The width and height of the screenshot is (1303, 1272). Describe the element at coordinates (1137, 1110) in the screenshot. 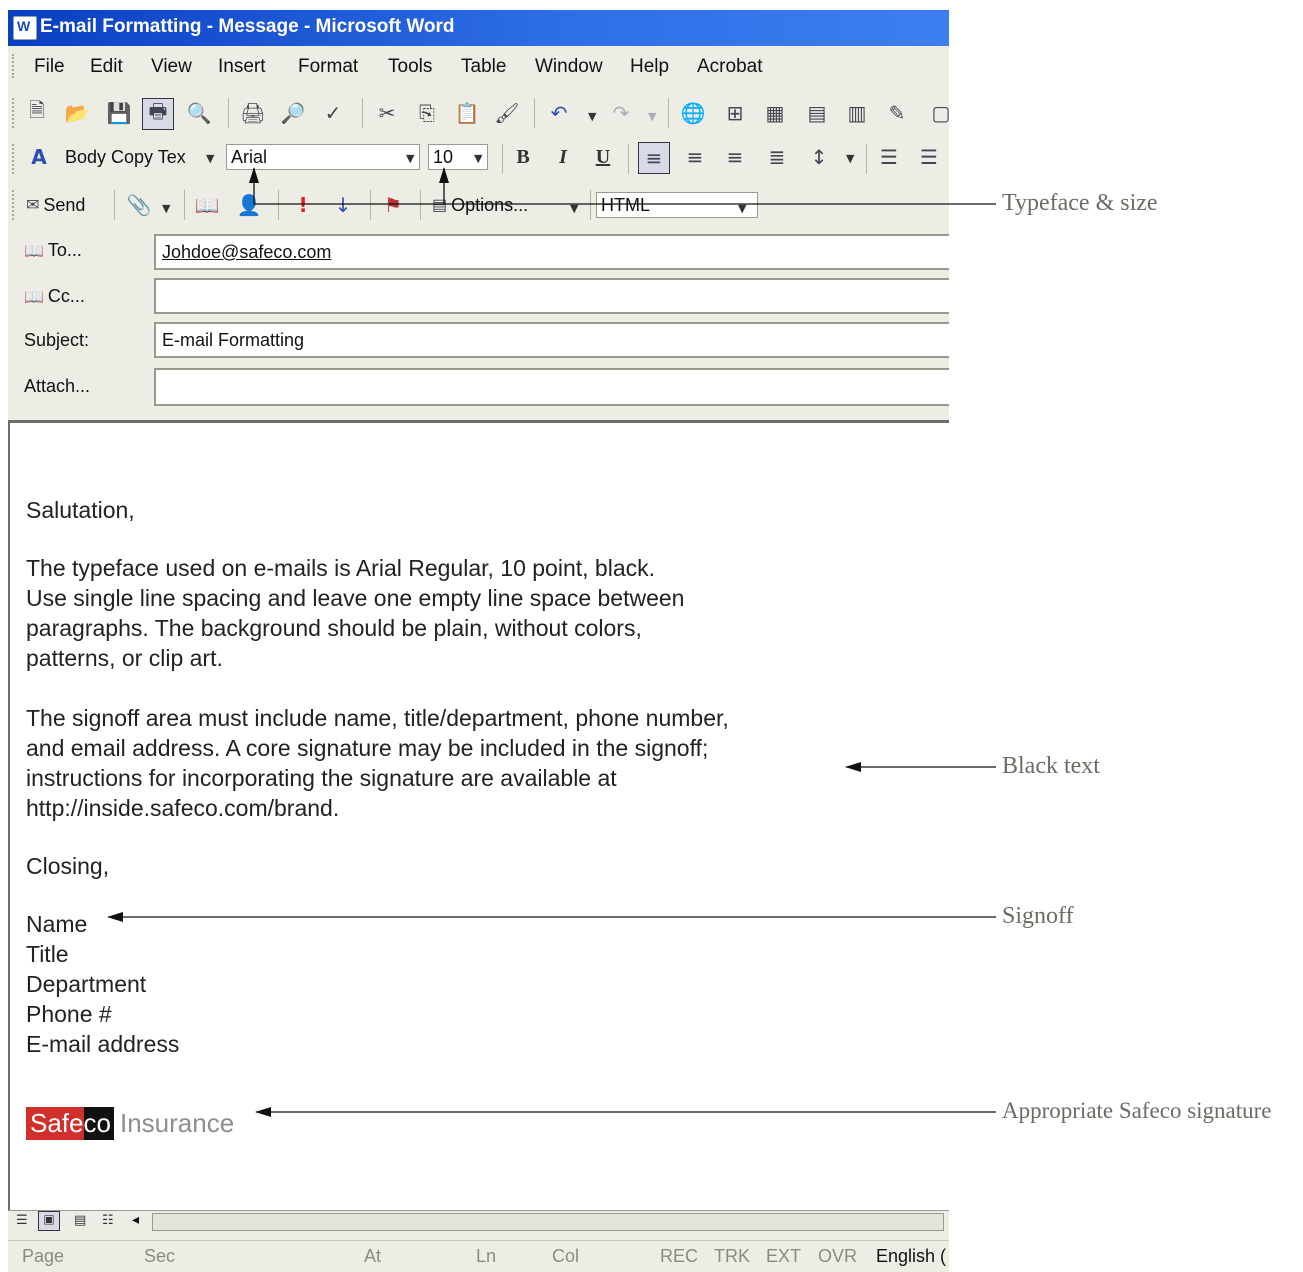

I see `callout-signature: Appropriate Safeco signature` at that location.